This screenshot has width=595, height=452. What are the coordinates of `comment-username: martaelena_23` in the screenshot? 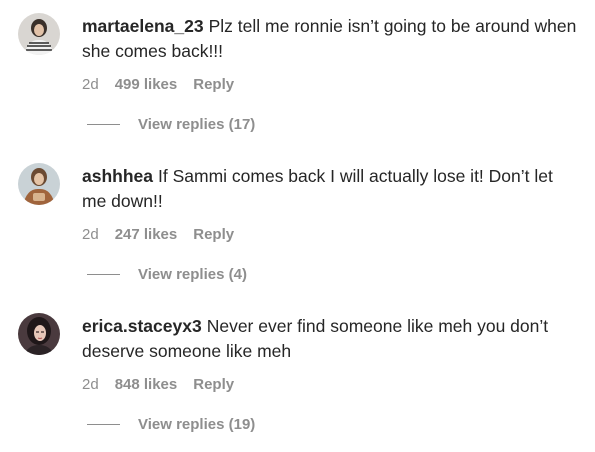 It's located at (143, 26).